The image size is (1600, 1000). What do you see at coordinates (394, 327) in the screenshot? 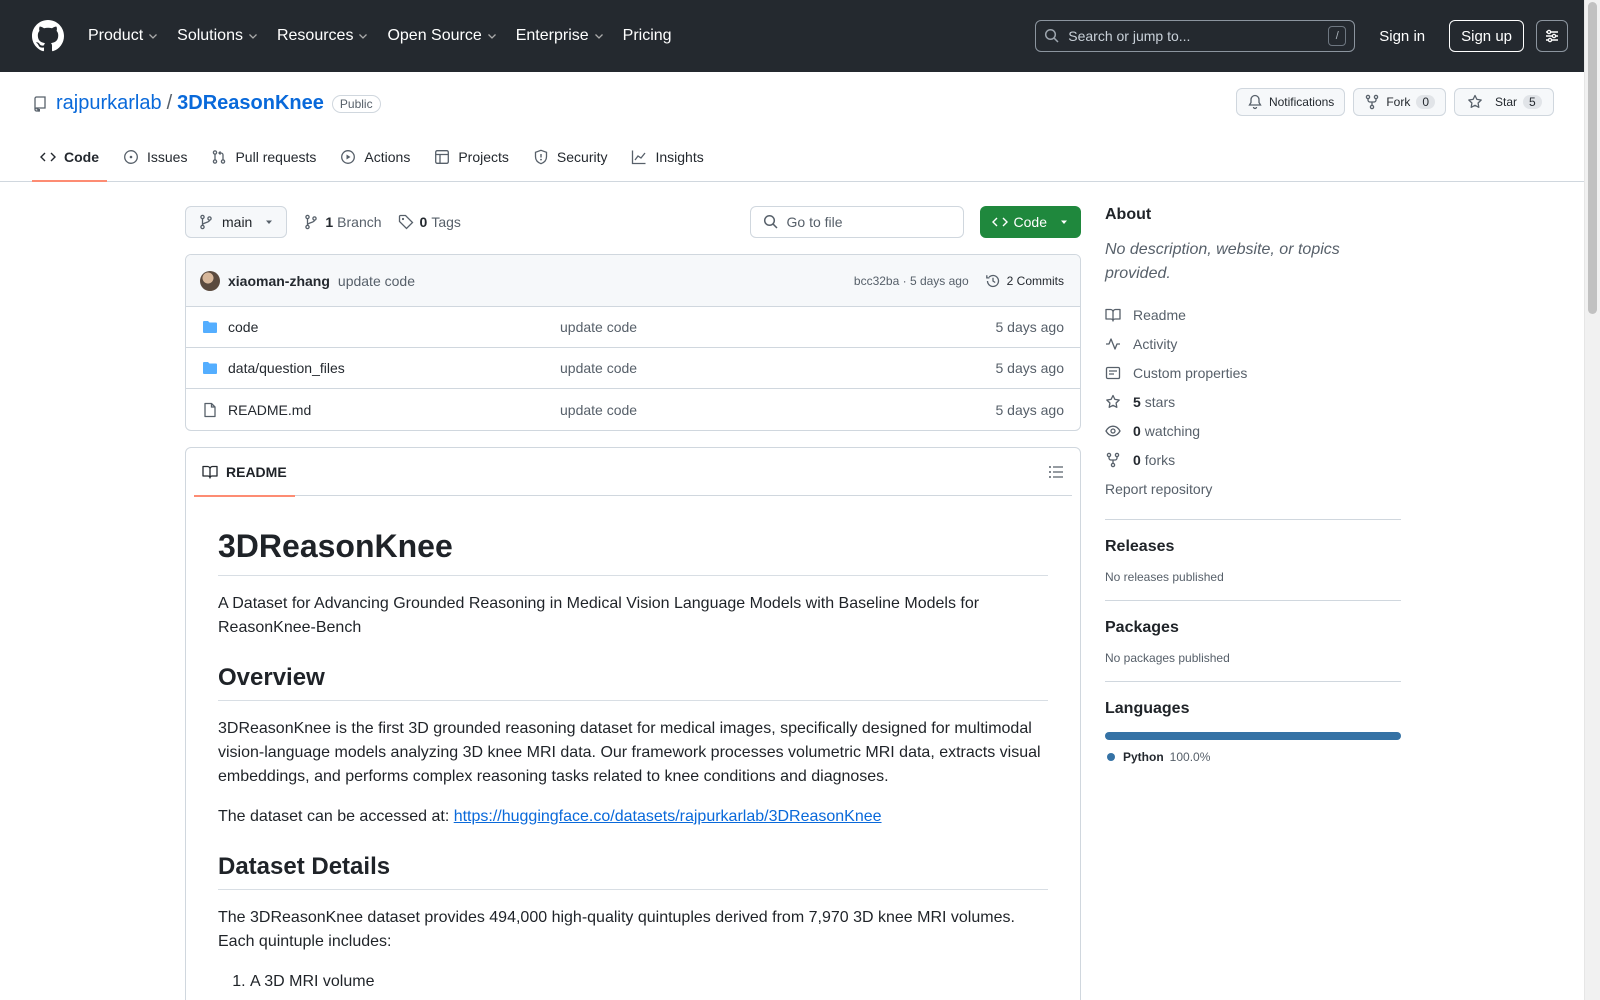
I see `file-name-link: code` at bounding box center [394, 327].